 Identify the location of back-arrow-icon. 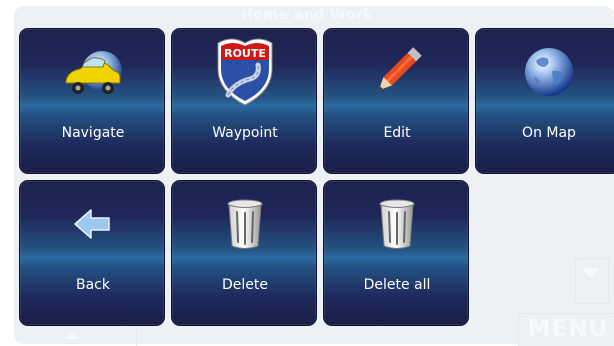
(93, 224).